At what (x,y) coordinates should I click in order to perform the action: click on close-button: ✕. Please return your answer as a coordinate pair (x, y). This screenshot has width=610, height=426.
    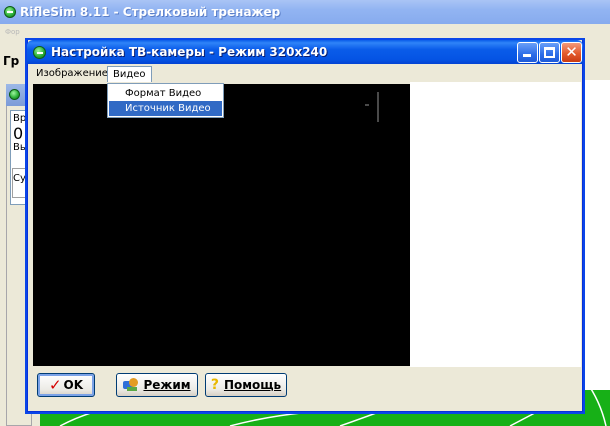
    Looking at the image, I should click on (571, 52).